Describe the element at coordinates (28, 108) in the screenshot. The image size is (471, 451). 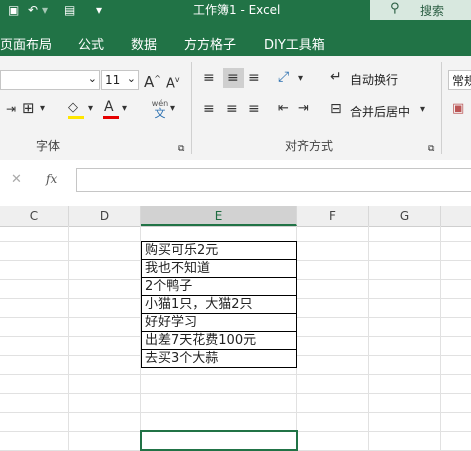
I see `borders-icon: ⊞` at that location.